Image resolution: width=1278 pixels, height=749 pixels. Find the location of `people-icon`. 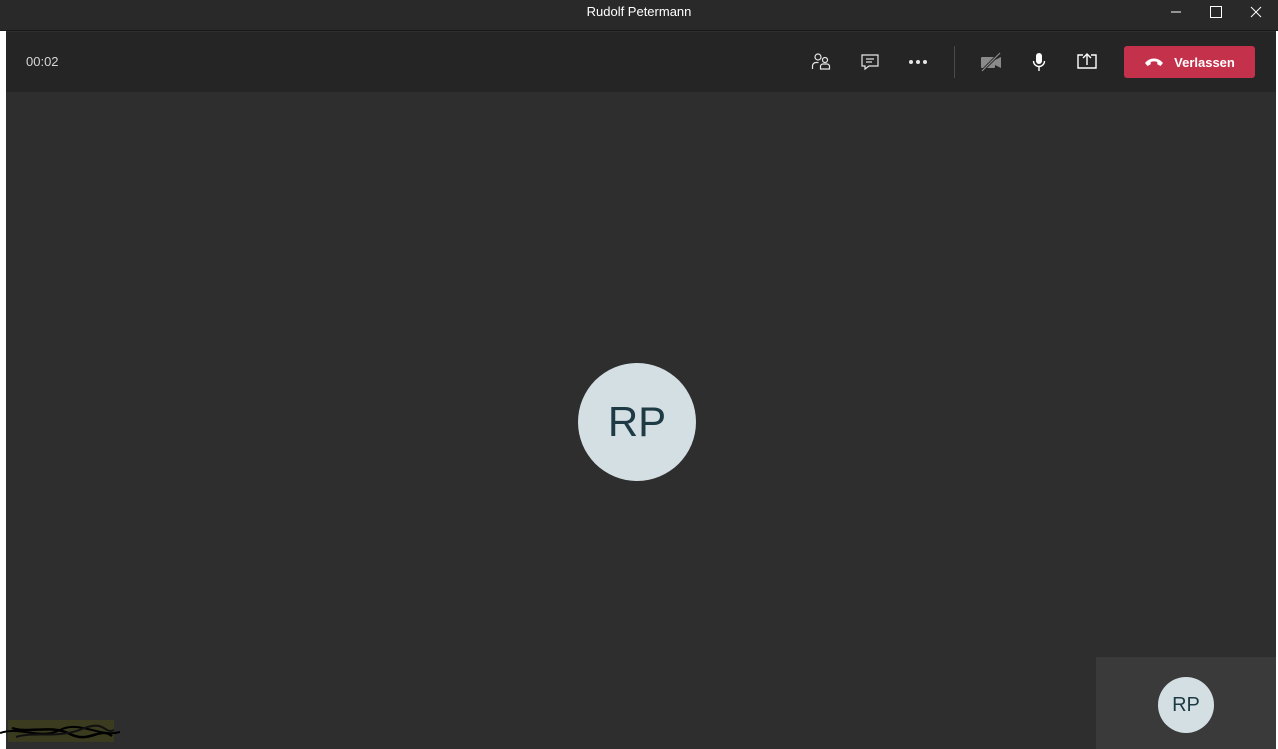

people-icon is located at coordinates (821, 61).